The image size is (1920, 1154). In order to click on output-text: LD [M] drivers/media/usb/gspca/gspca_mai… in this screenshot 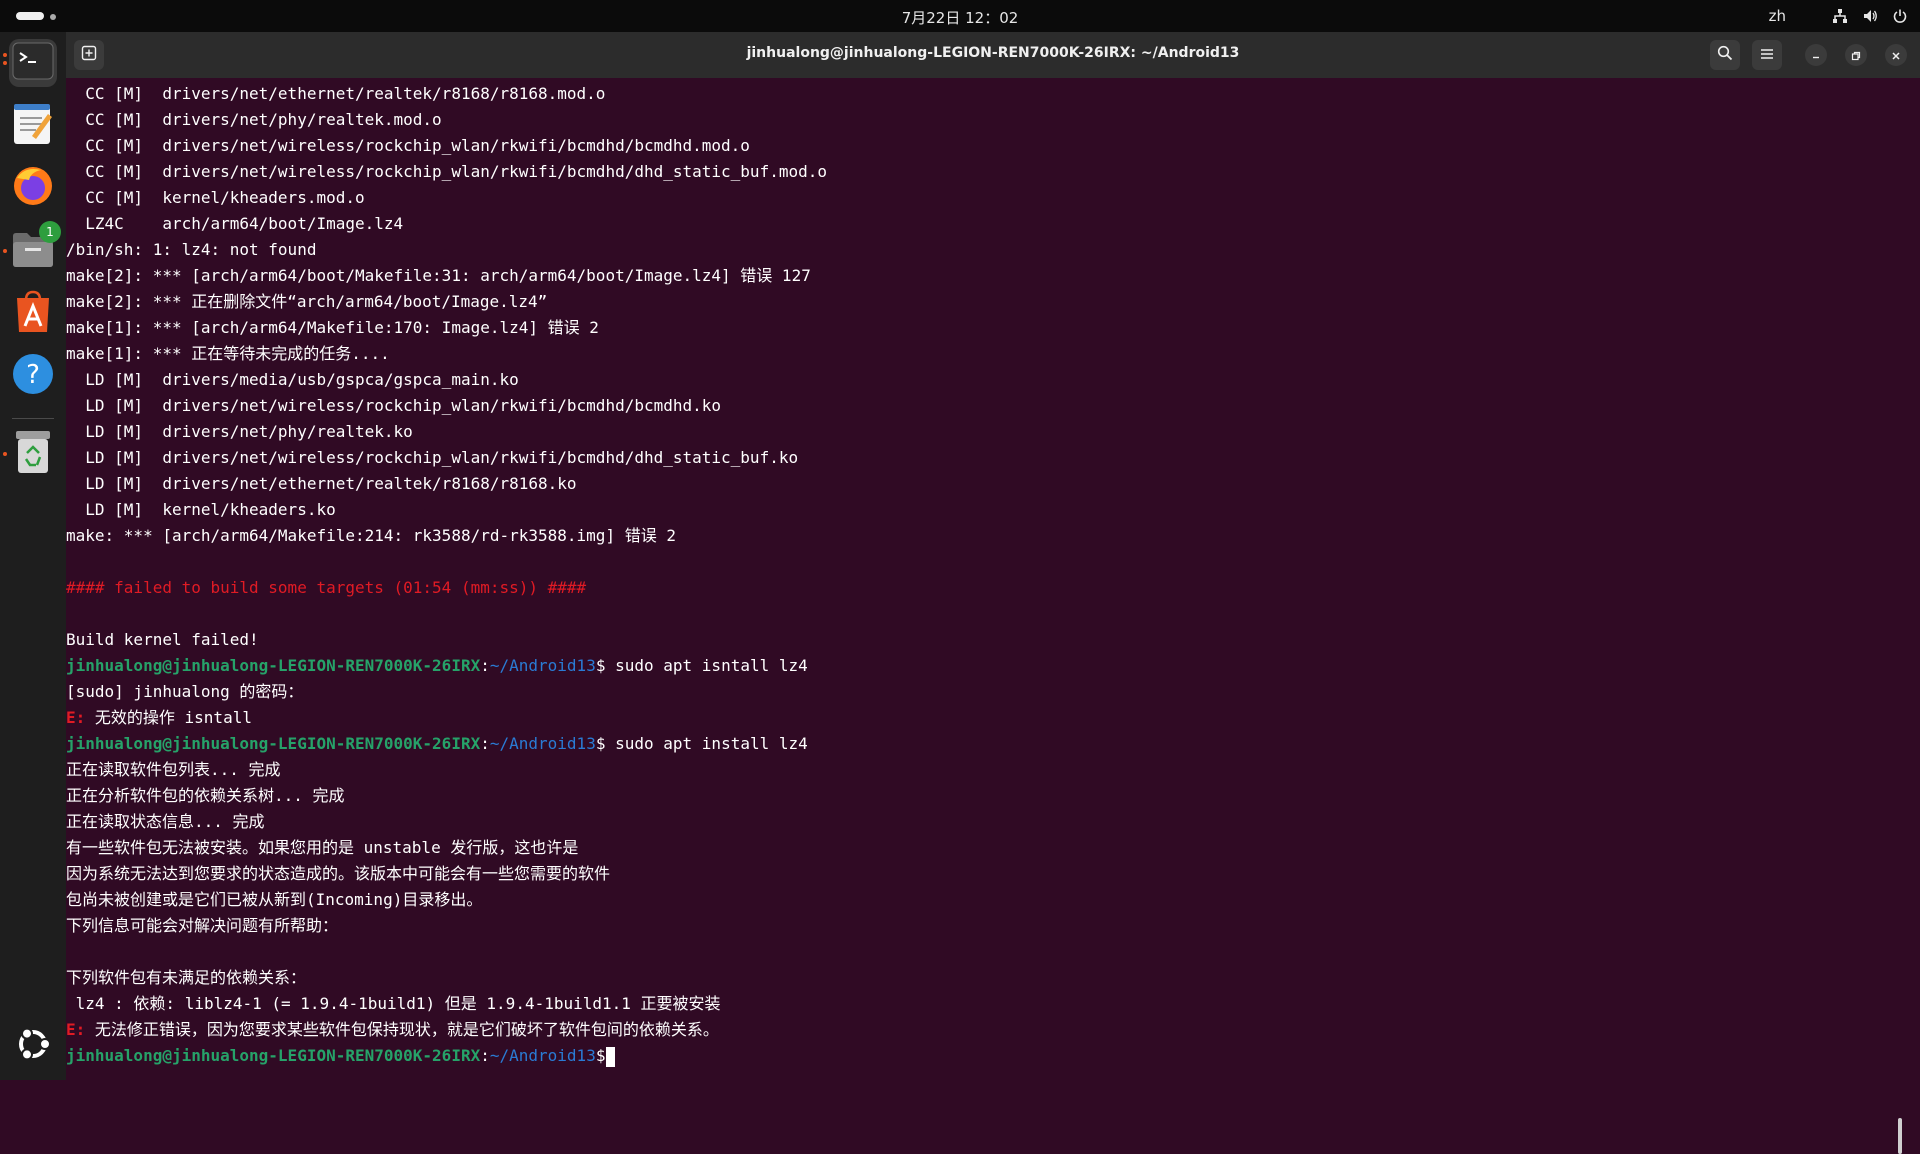, I will do `click(292, 379)`.